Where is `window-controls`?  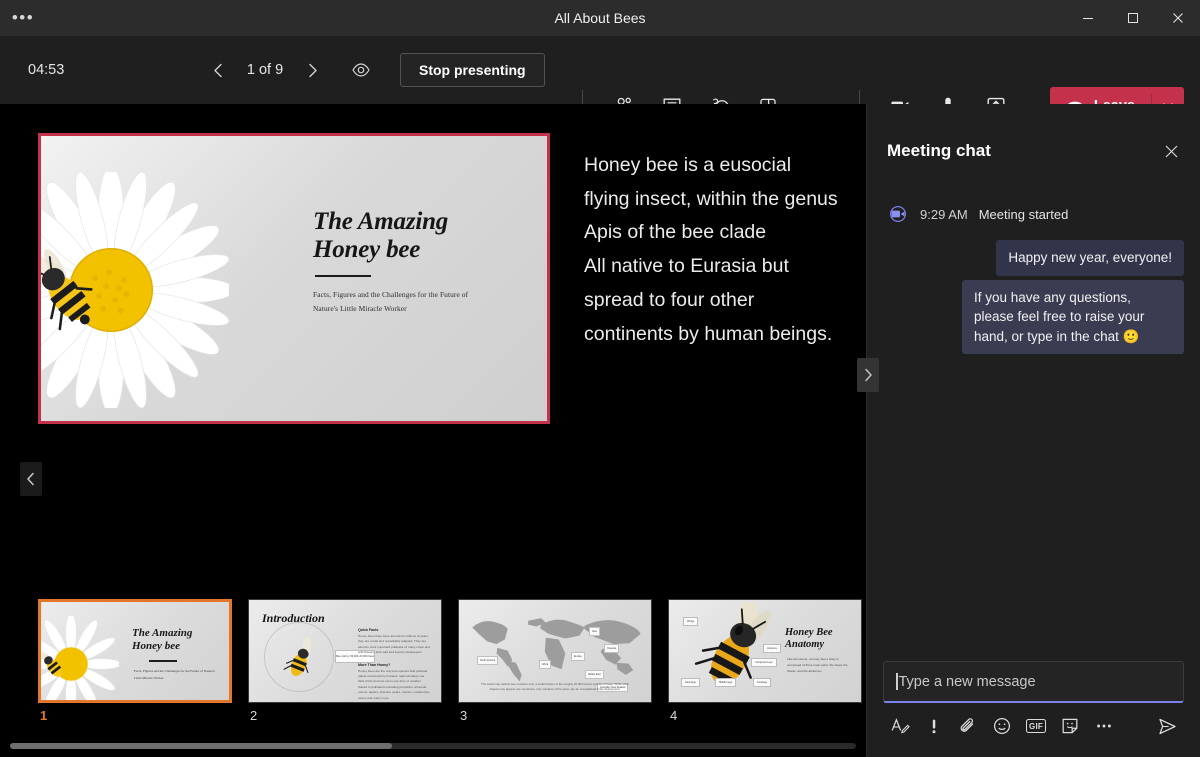
window-controls is located at coordinates (1132, 18).